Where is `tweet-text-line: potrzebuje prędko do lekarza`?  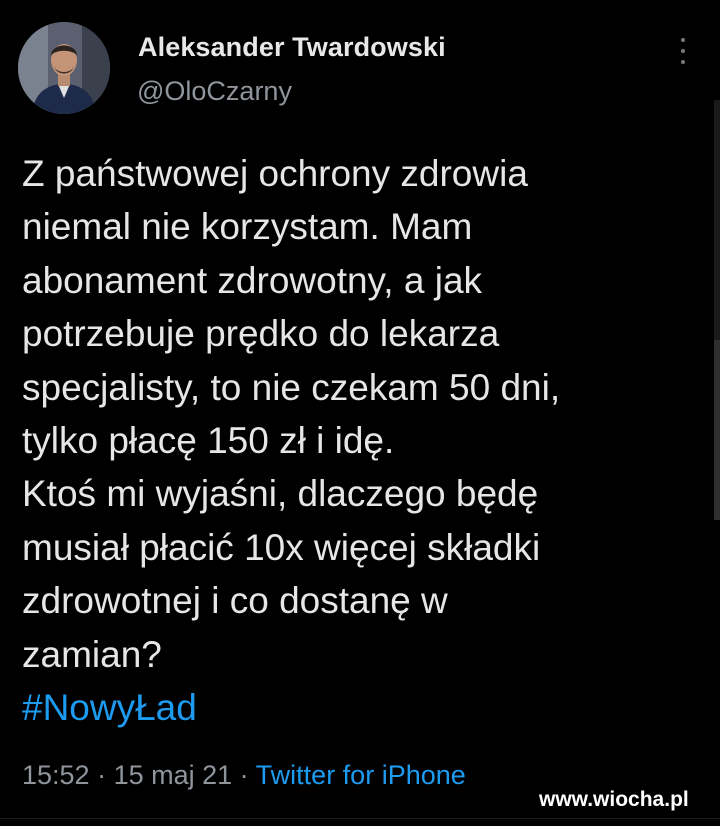
tweet-text-line: potrzebuje prędko do lekarza is located at coordinates (261, 334).